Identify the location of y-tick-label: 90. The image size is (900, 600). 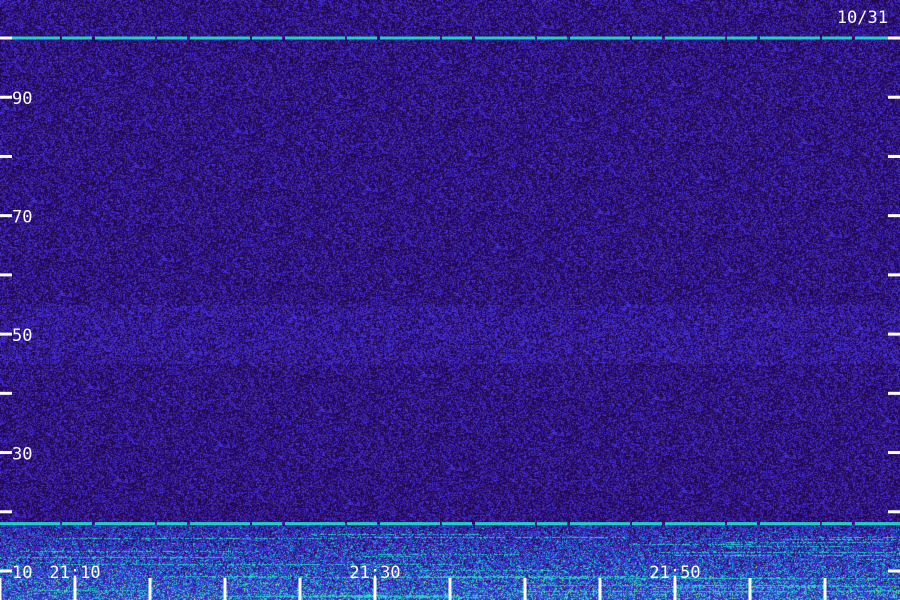
(22, 99).